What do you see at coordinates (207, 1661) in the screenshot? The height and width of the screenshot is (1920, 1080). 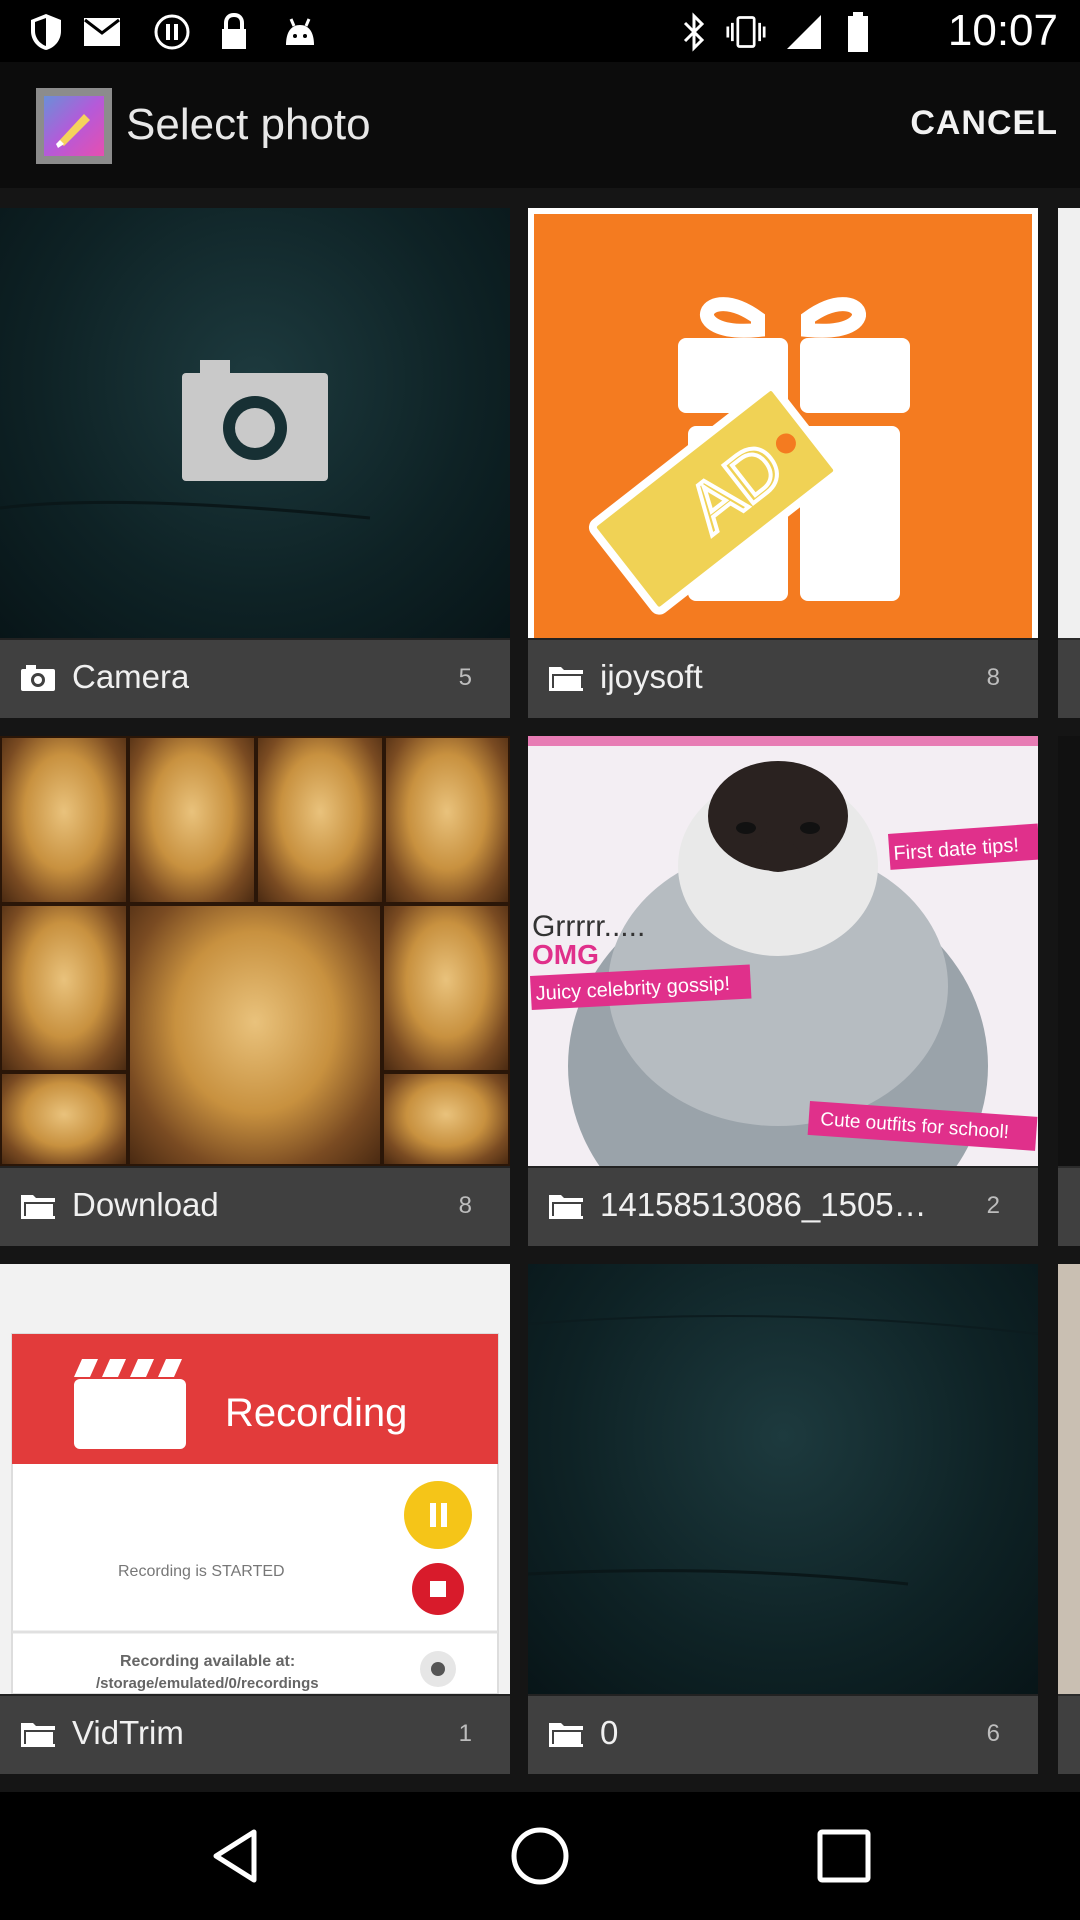 I see `recording-available: Recording available at:` at bounding box center [207, 1661].